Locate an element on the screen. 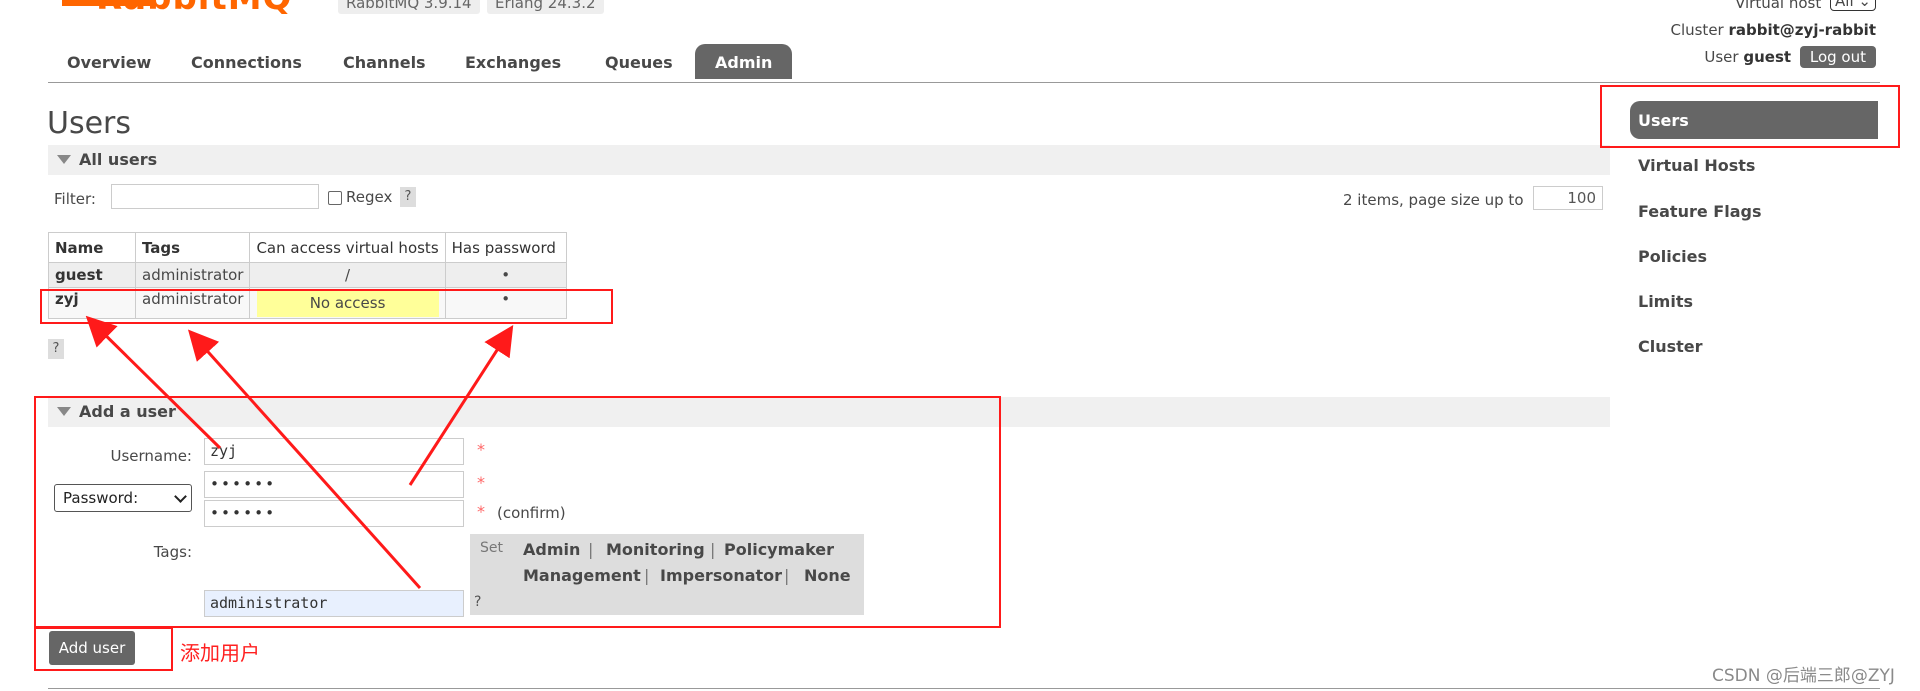 The width and height of the screenshot is (1920, 691). username-label: Username: is located at coordinates (151, 456).